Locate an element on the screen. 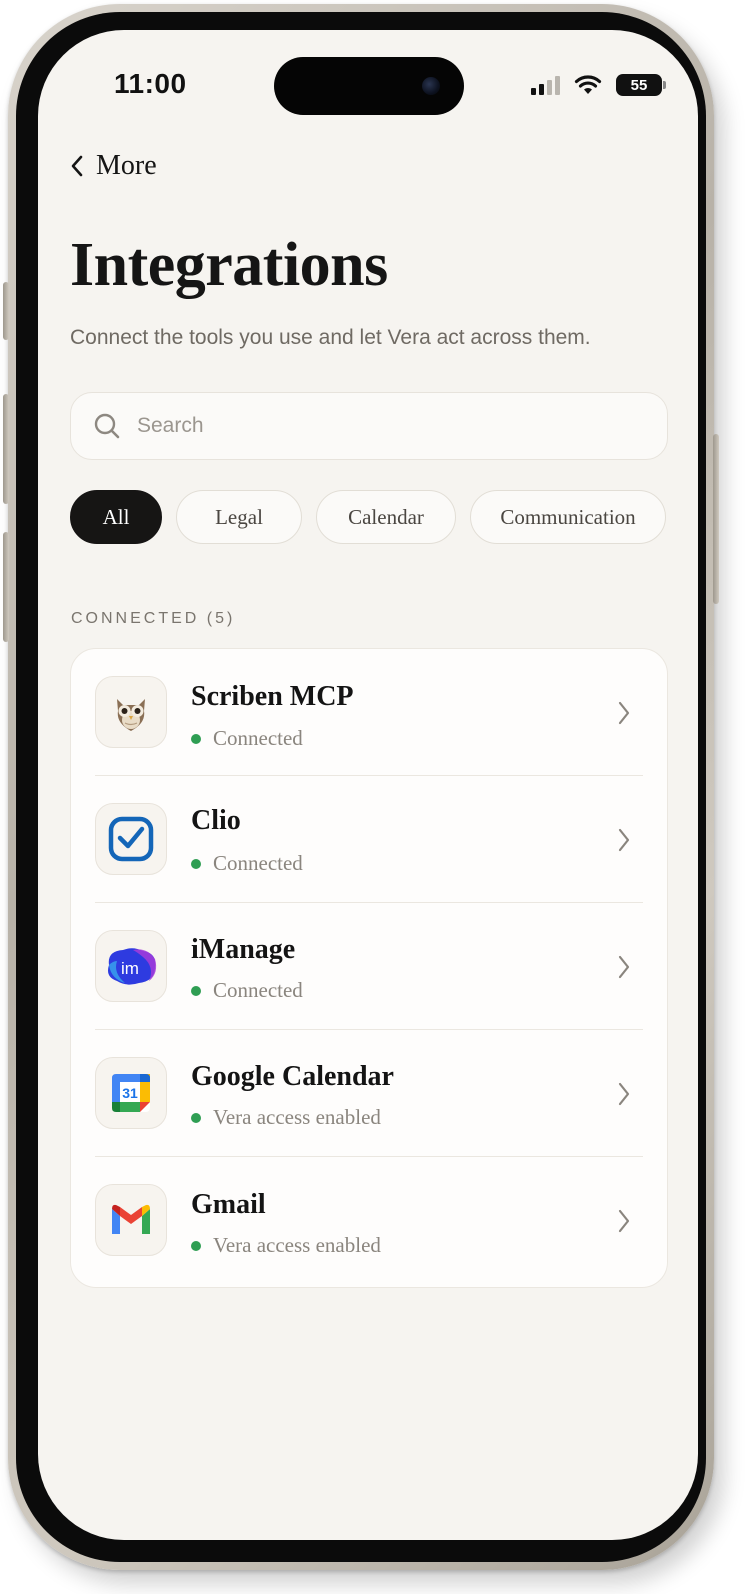 The image size is (750, 1594). power-button is located at coordinates (716, 519).